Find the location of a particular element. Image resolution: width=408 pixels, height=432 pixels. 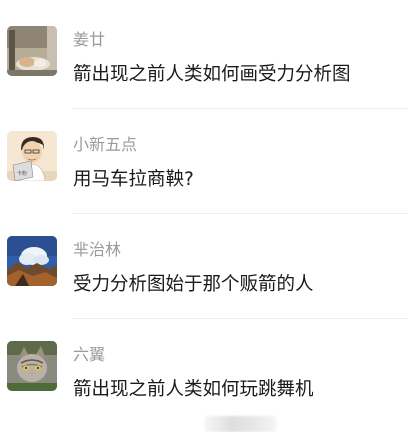

username: 六翼 is located at coordinates (89, 355).